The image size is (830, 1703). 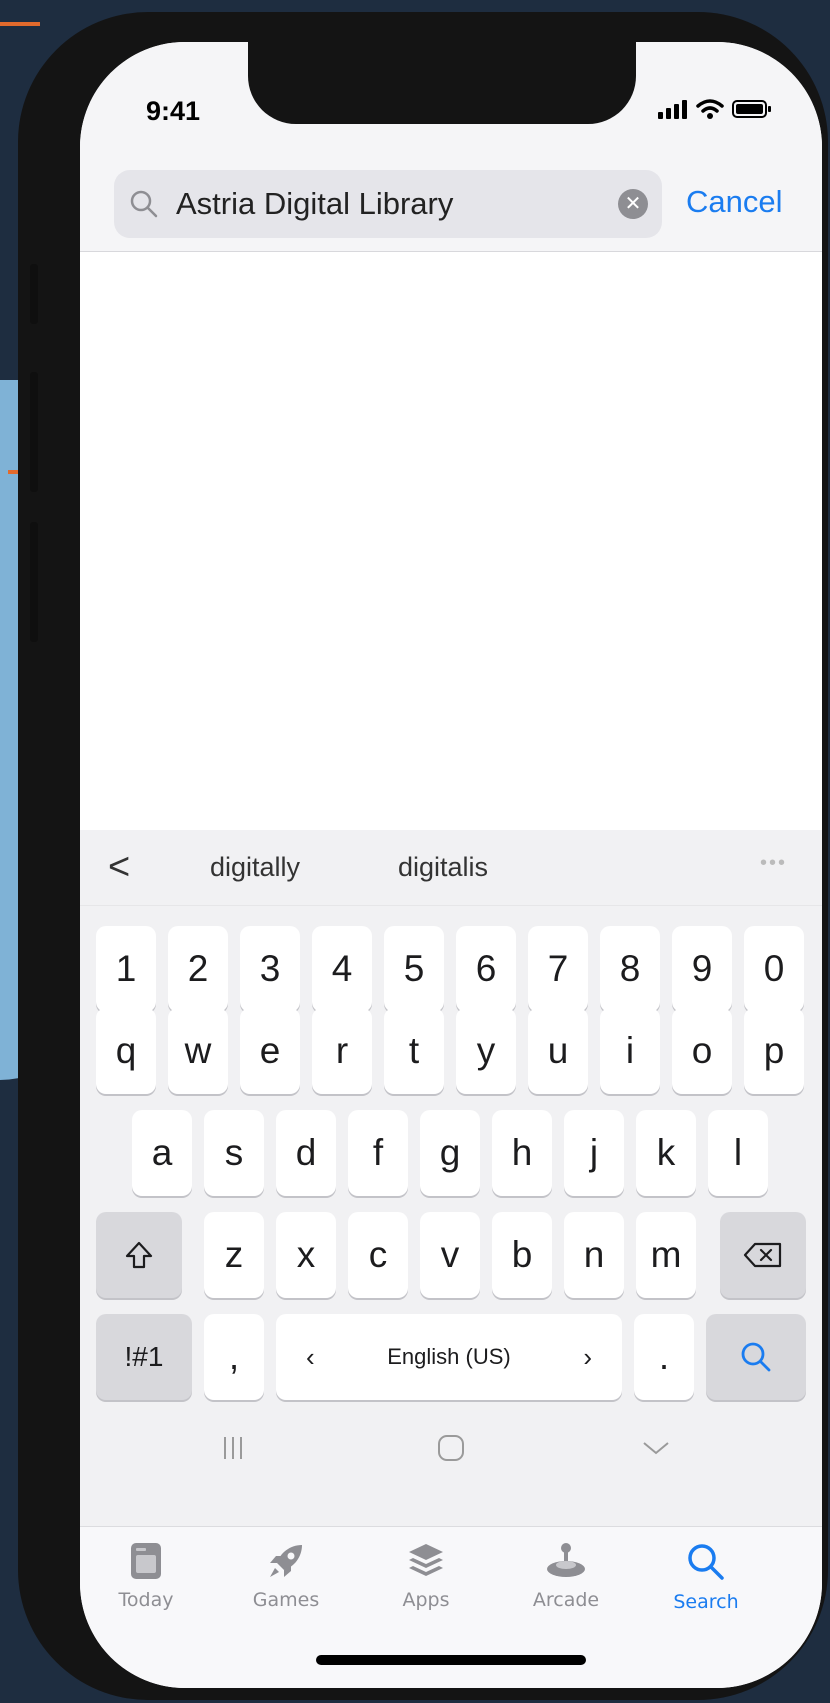 What do you see at coordinates (342, 1051) in the screenshot?
I see `key-r: r` at bounding box center [342, 1051].